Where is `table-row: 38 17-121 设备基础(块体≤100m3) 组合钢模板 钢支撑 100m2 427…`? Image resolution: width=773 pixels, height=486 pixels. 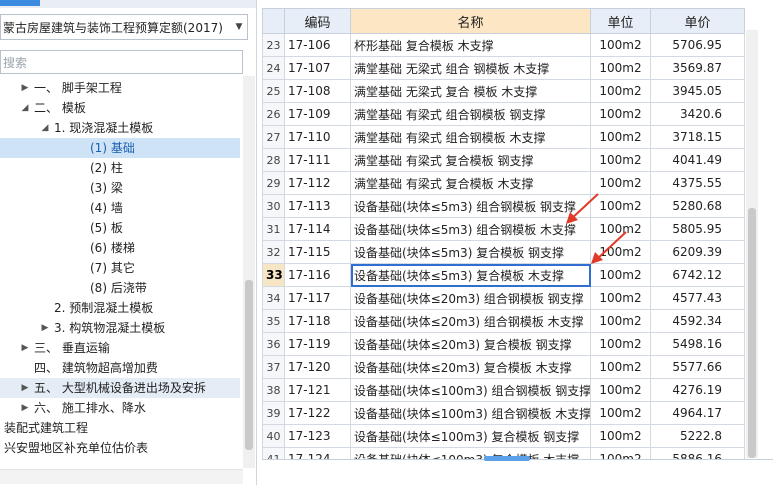 table-row: 38 17-121 设备基础(块体≤100m3) 组合钢模板 钢支撑 100m2 427… is located at coordinates (503, 390).